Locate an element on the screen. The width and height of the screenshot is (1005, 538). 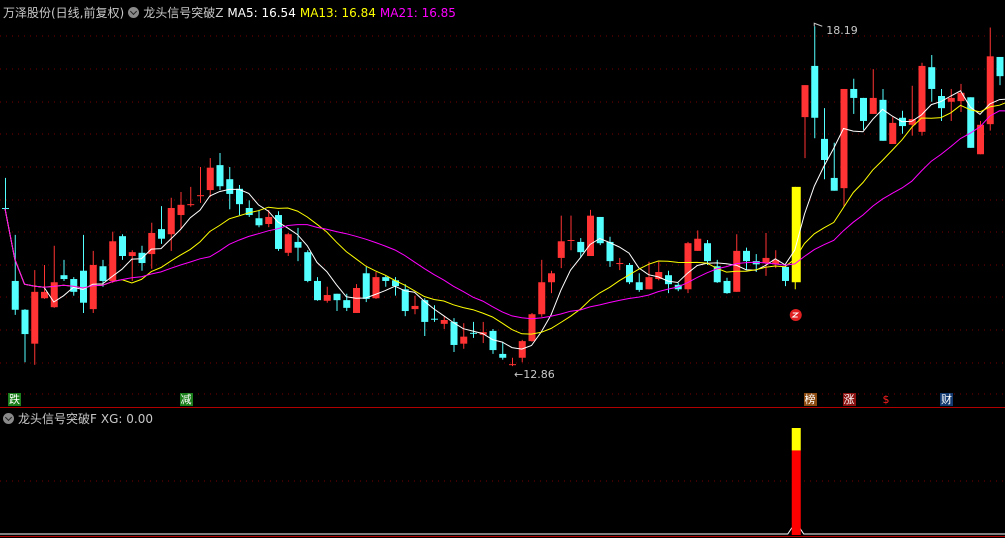
ma13-value: MA13: 16.84 is located at coordinates (337, 12).